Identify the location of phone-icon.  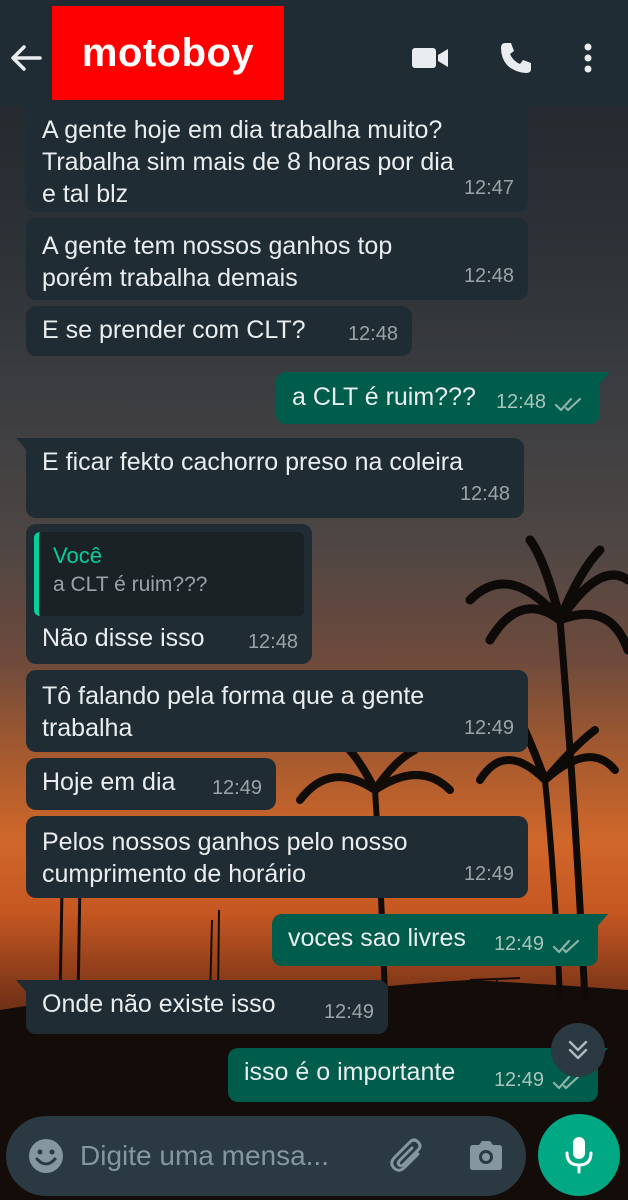
(516, 58).